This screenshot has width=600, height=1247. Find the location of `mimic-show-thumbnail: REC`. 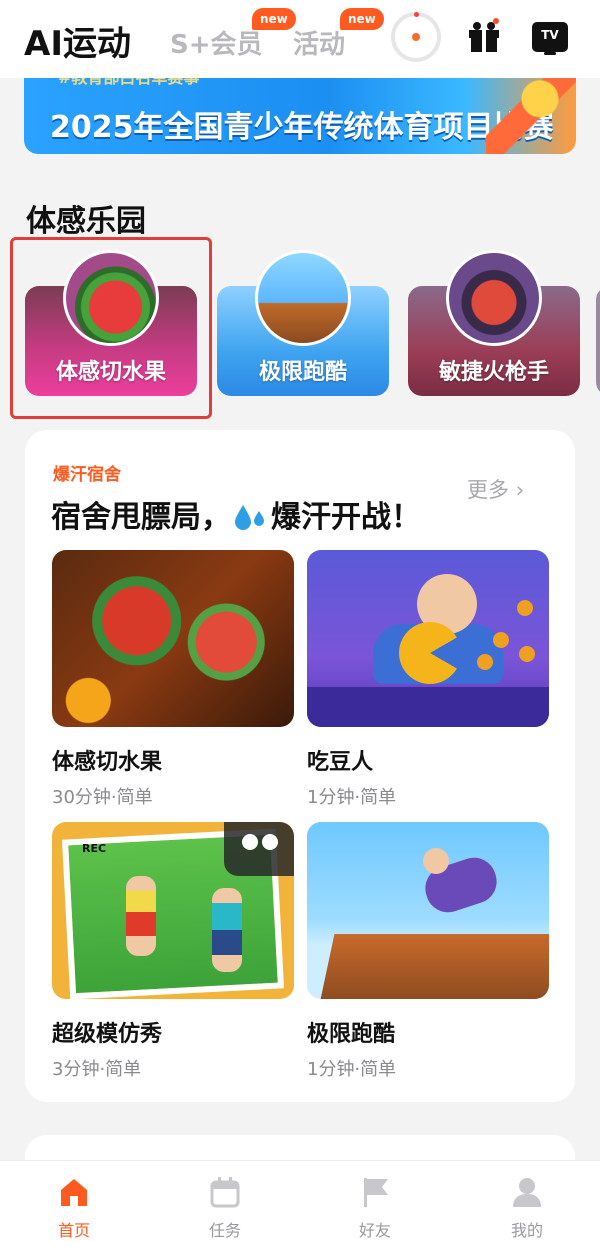

mimic-show-thumbnail: REC is located at coordinates (173, 910).